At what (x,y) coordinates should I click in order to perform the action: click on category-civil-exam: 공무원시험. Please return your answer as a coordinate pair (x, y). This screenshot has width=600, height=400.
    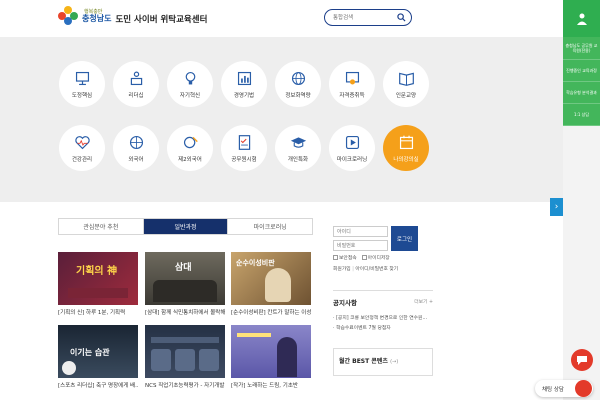
    Looking at the image, I should click on (244, 148).